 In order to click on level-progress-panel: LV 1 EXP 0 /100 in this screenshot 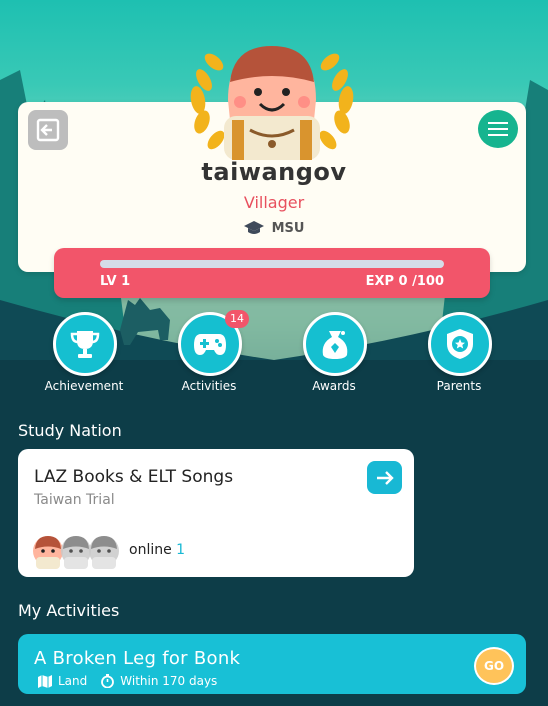, I will do `click(272, 273)`.